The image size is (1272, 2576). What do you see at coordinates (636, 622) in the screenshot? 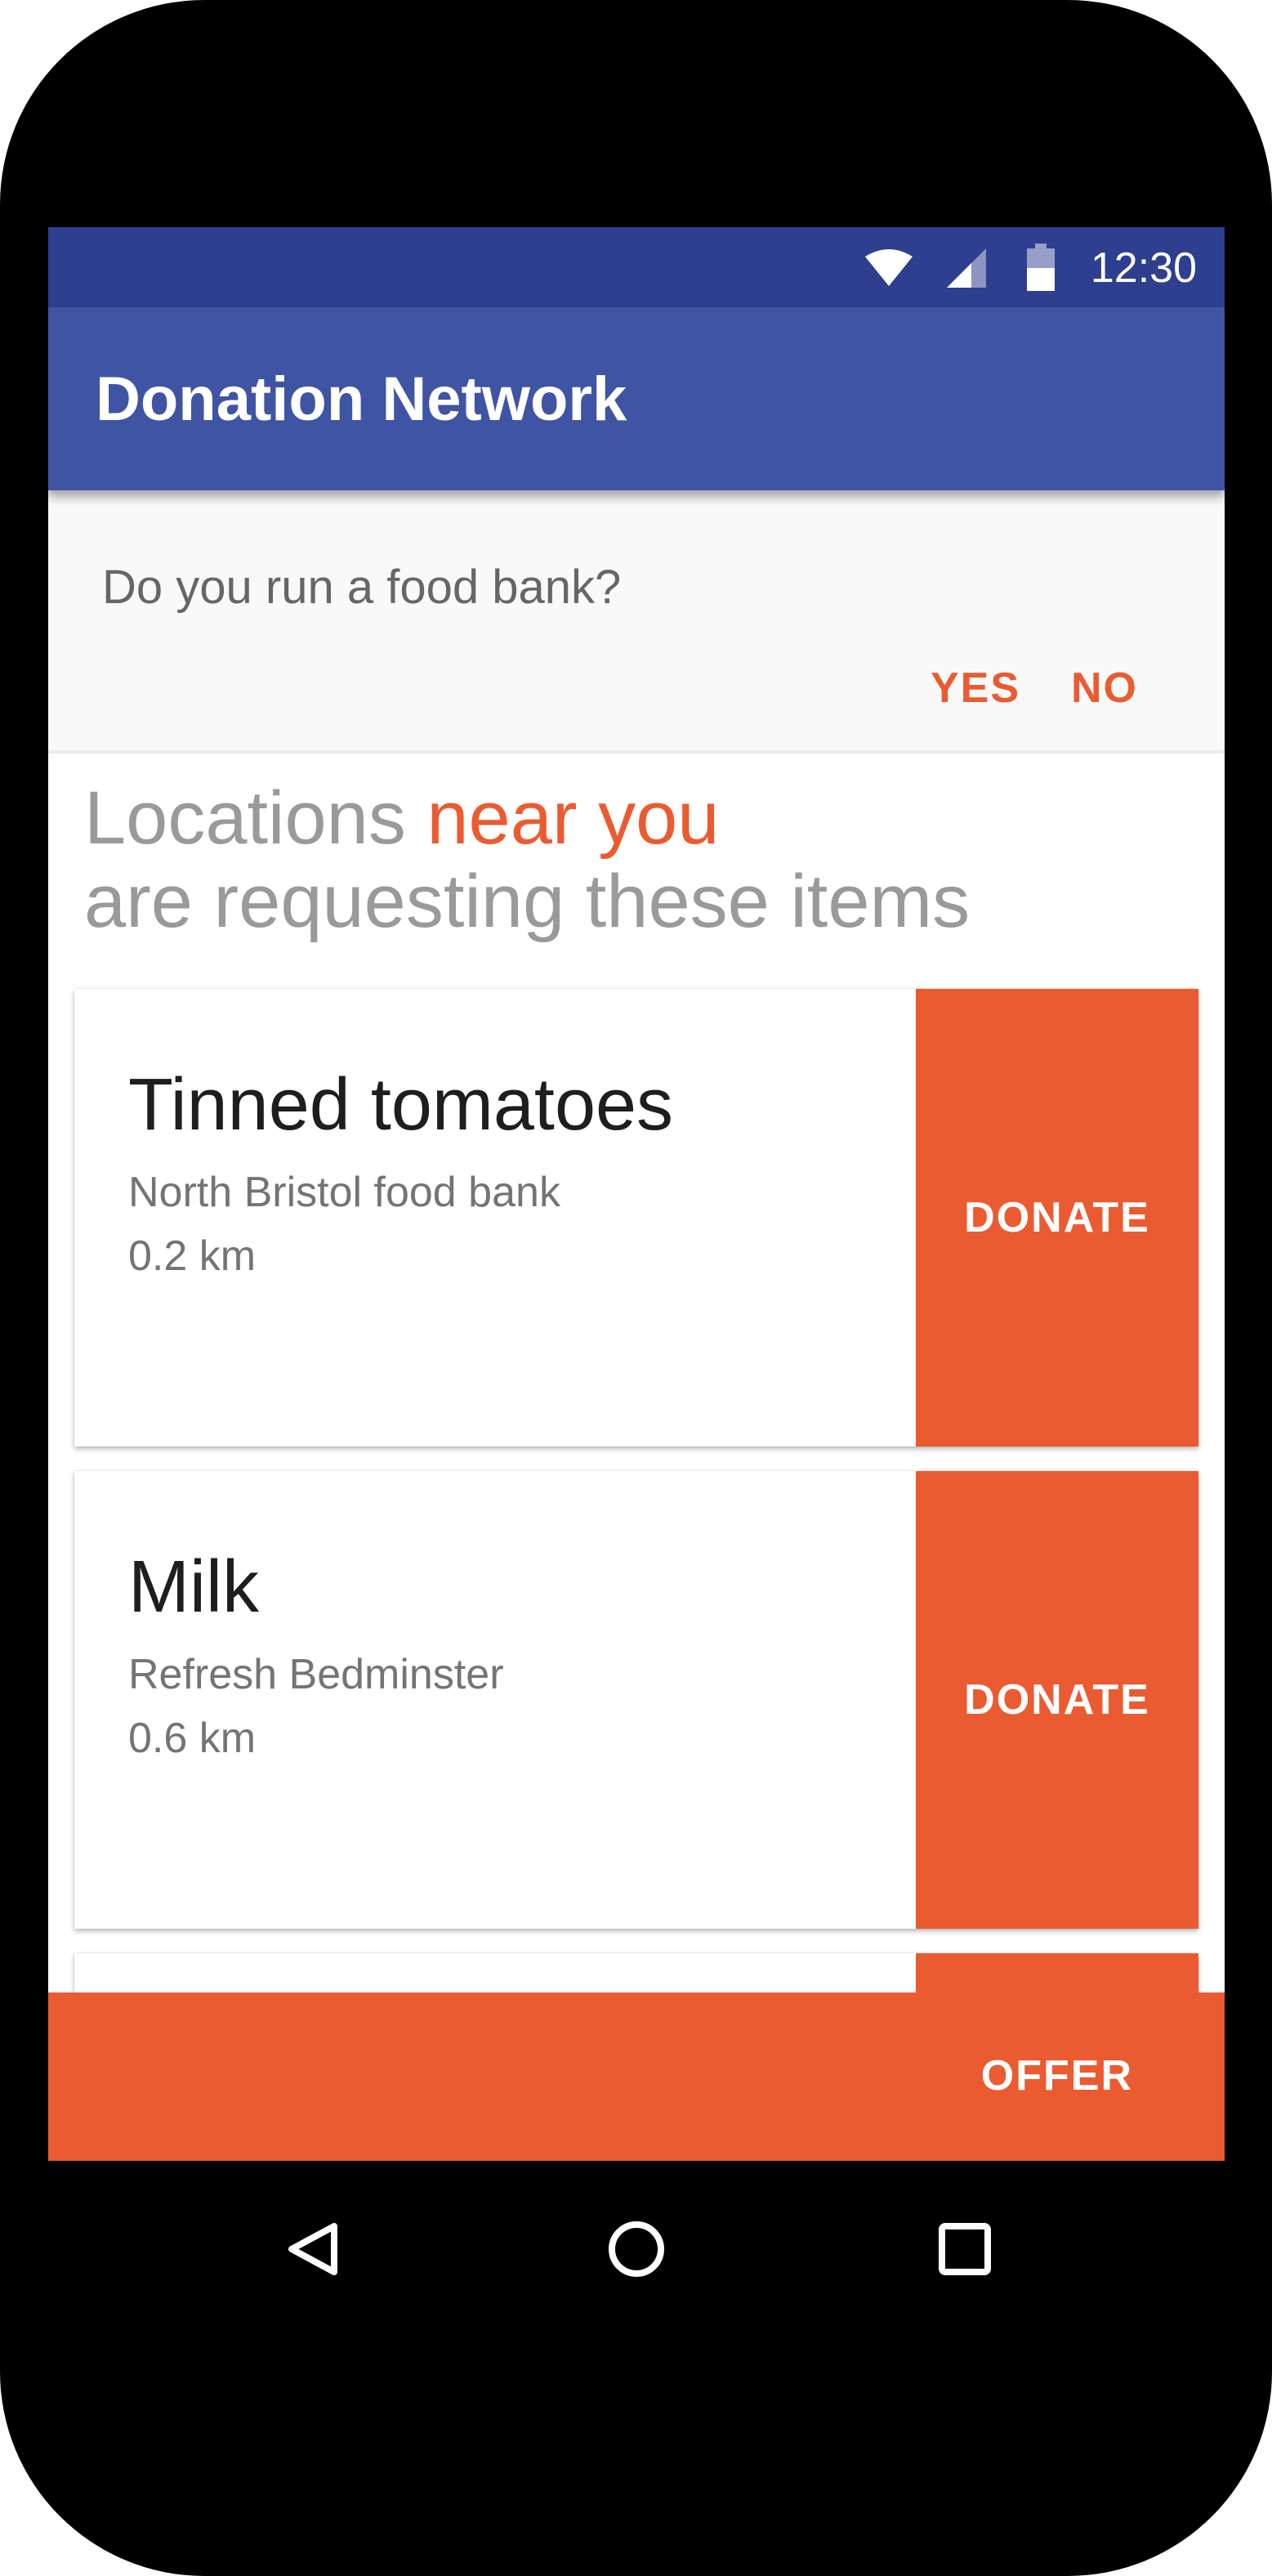
I see `food-bank-banner: Do you run a food bank? YES NO` at bounding box center [636, 622].